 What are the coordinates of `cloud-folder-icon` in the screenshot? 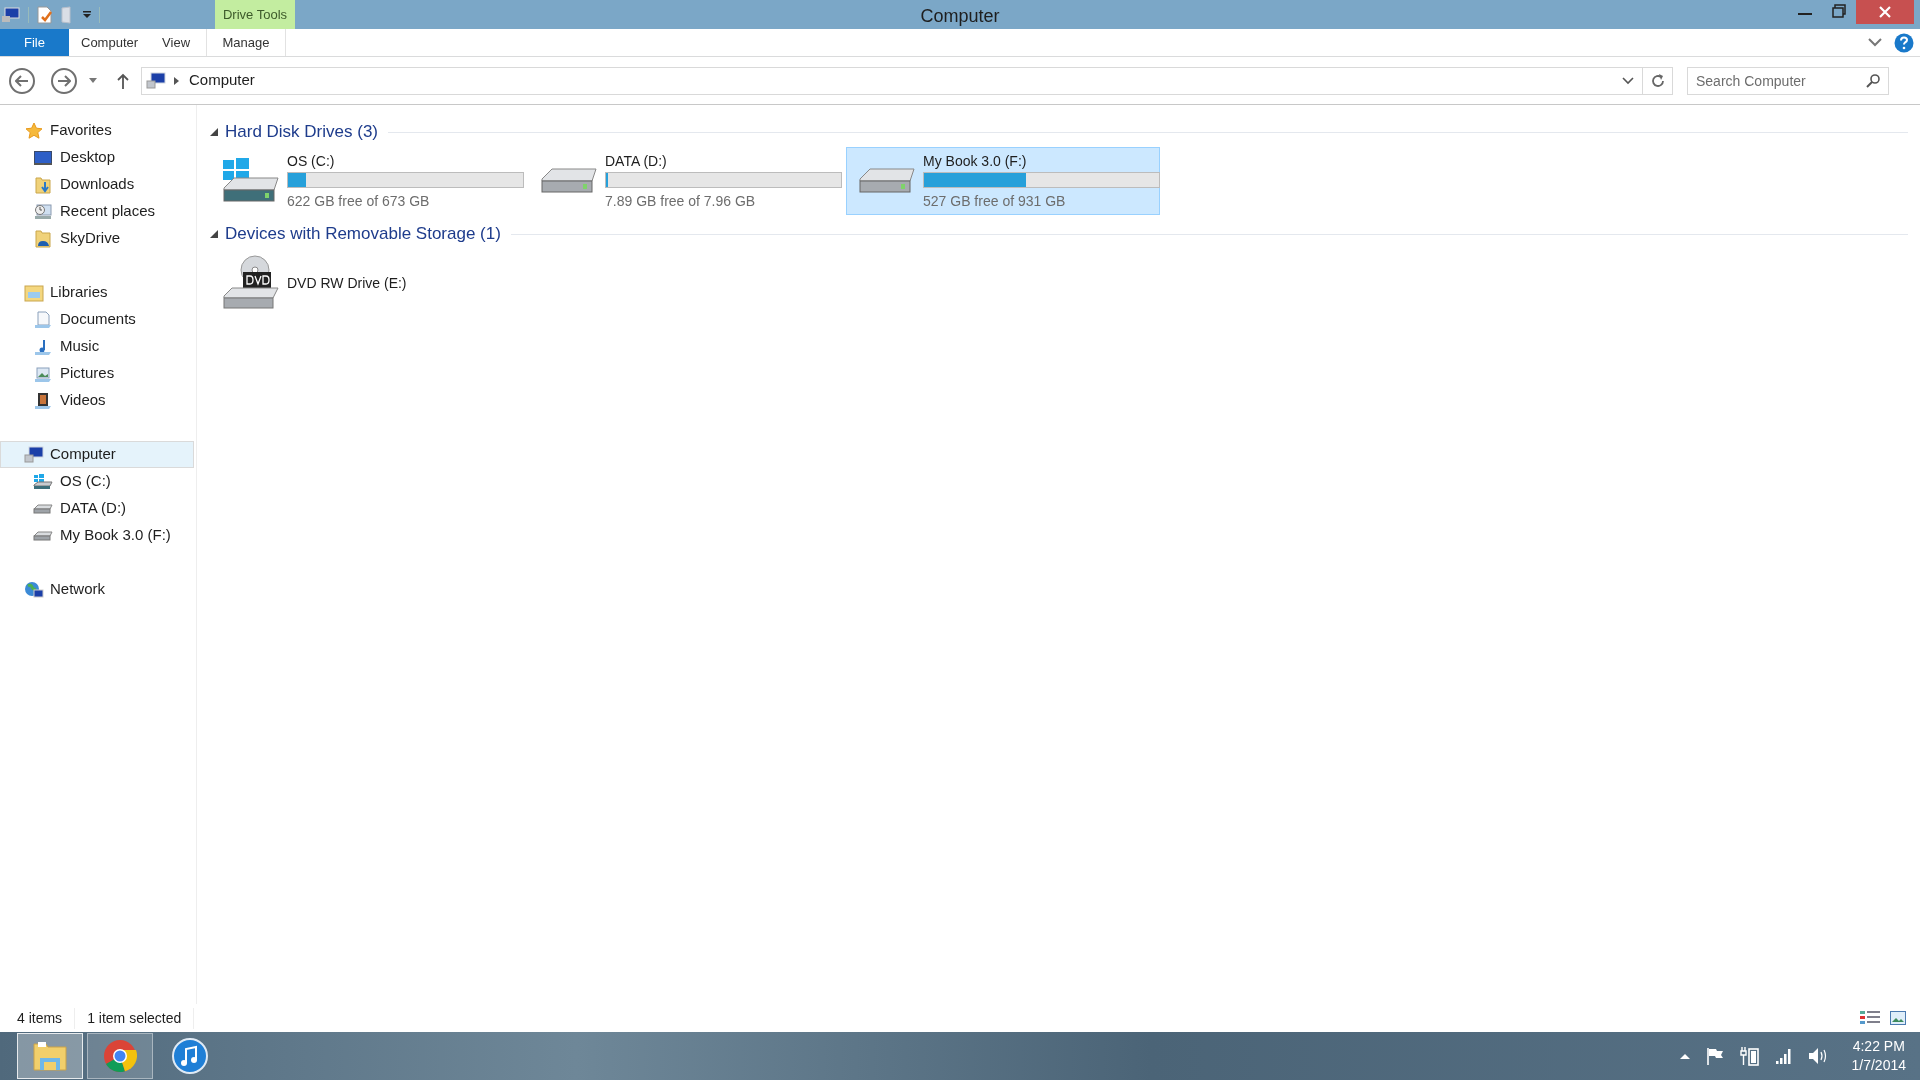 It's located at (43, 238).